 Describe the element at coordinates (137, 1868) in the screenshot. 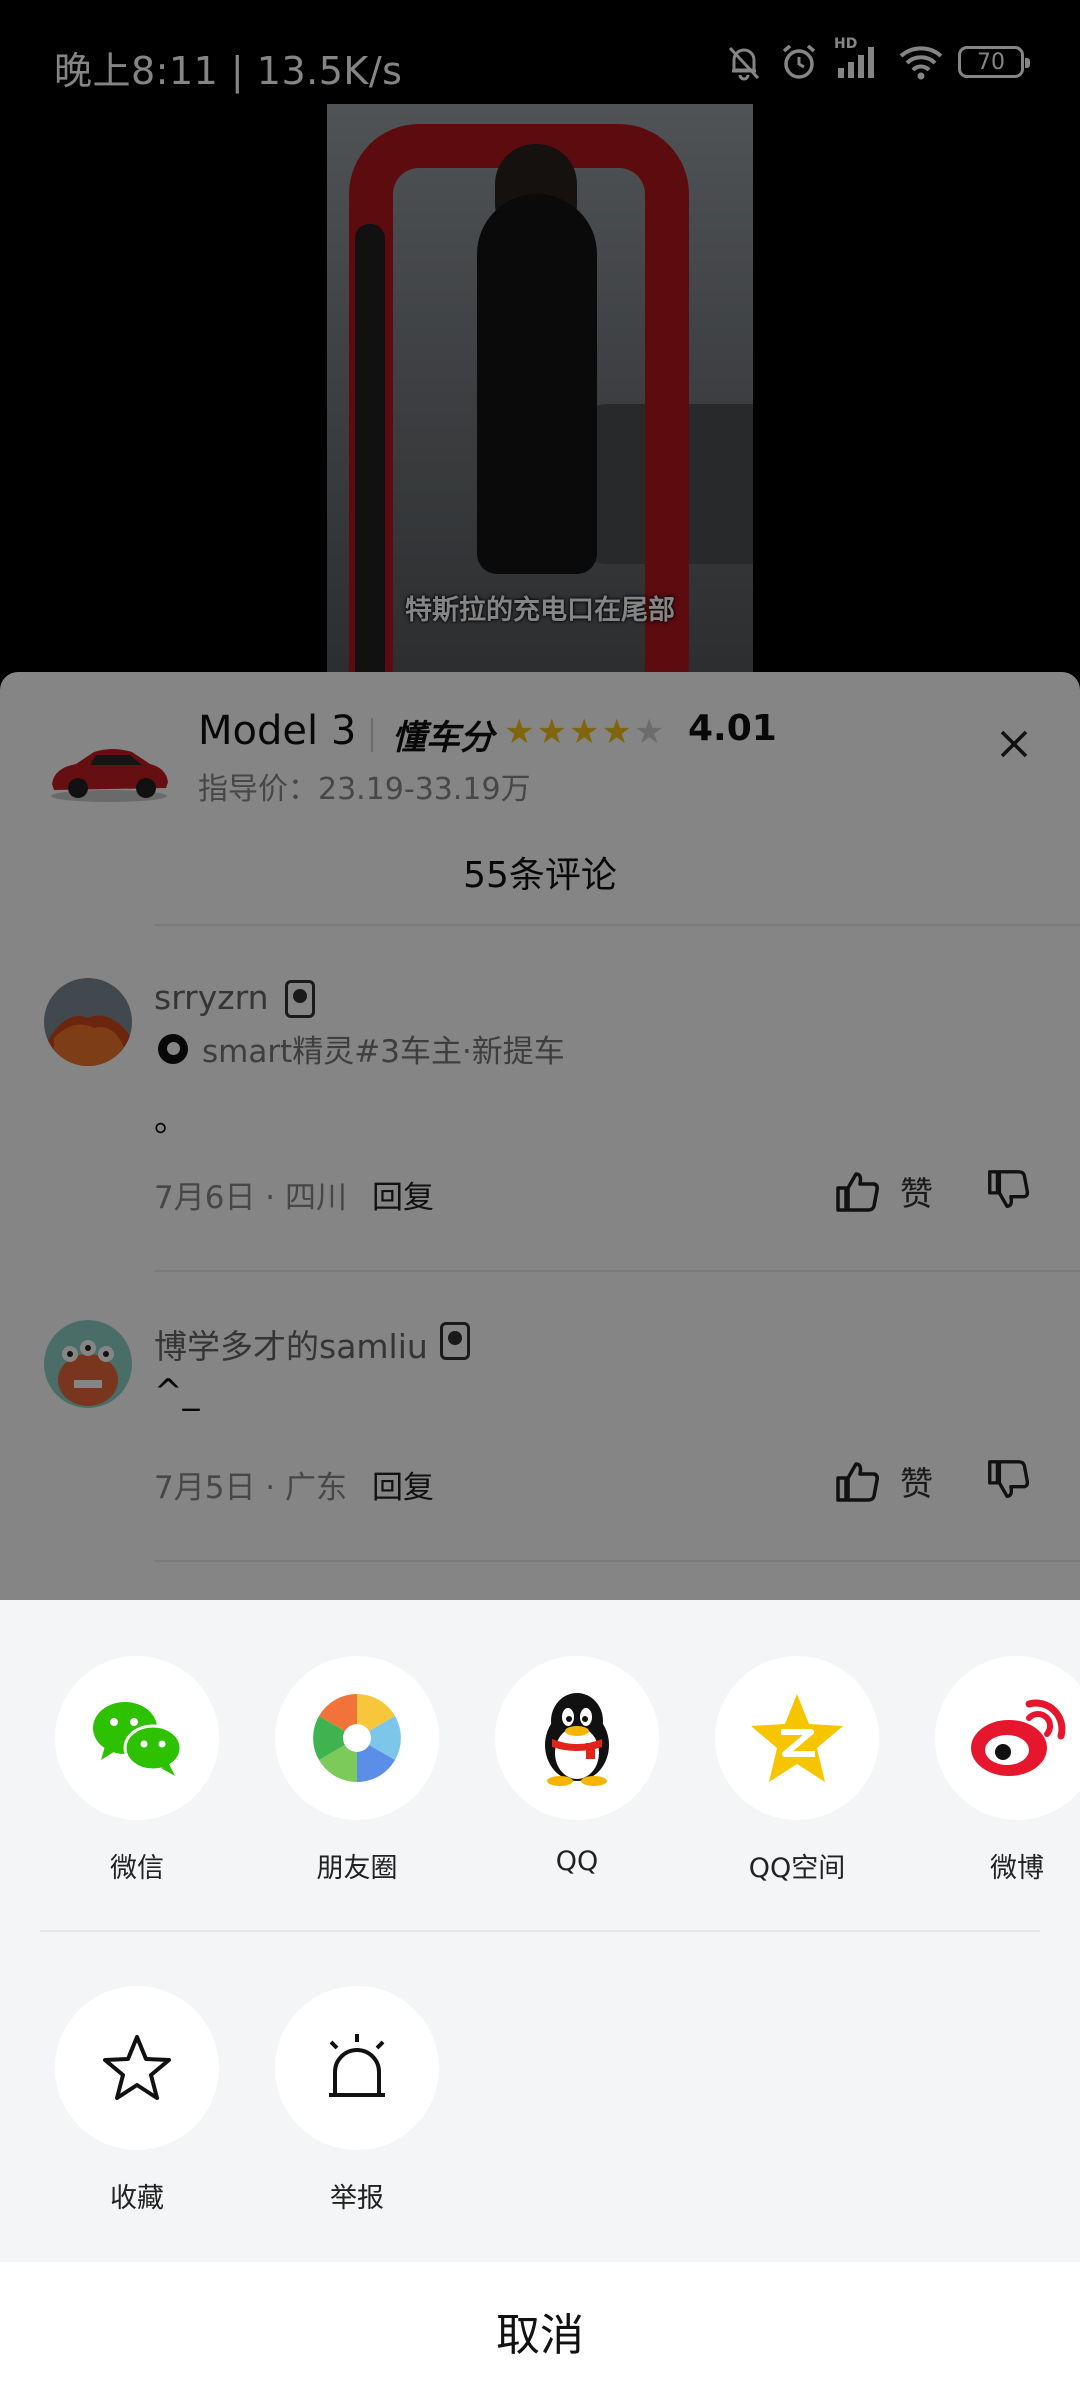

I see `share-label: 微信` at that location.